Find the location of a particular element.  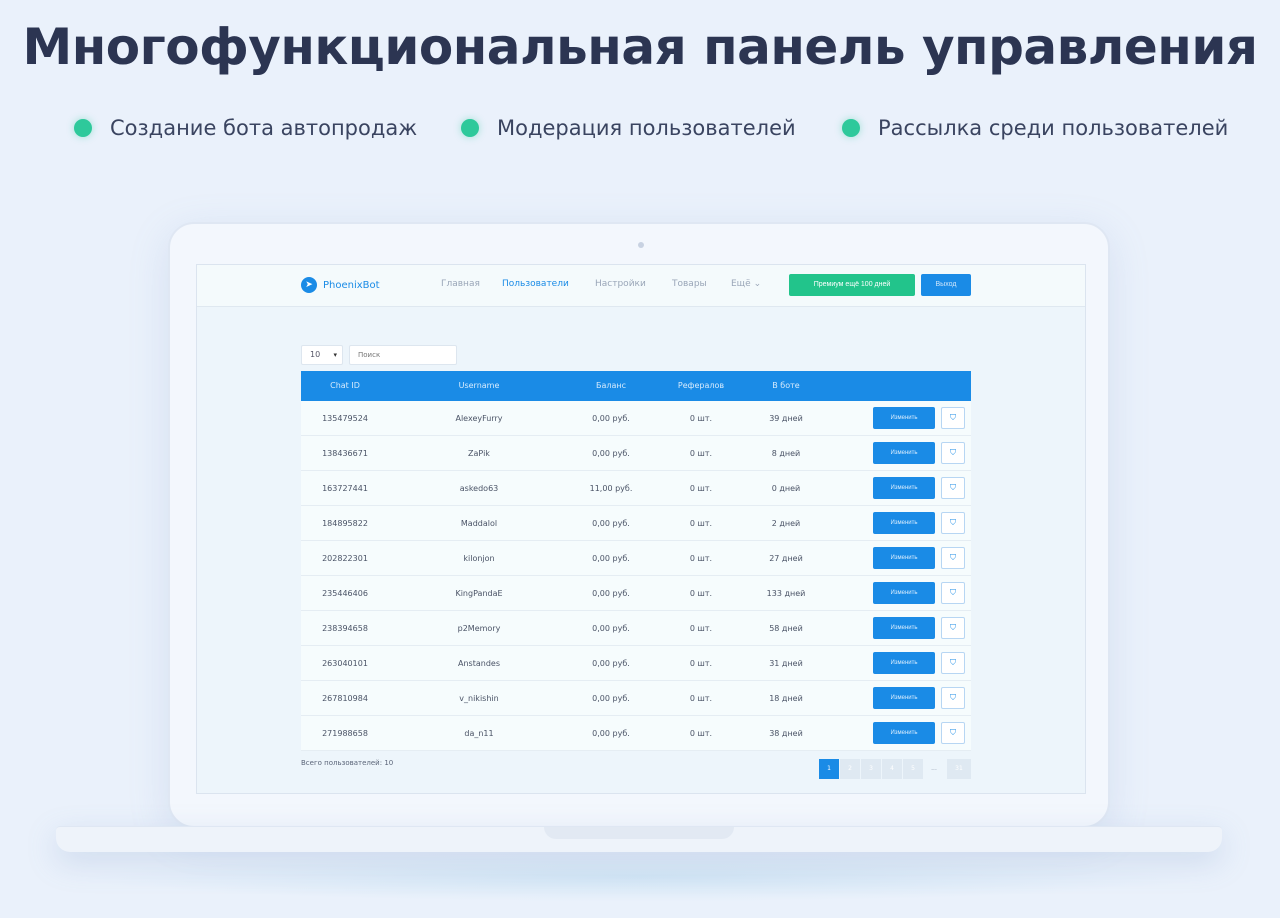

laptop-base is located at coordinates (639, 839).